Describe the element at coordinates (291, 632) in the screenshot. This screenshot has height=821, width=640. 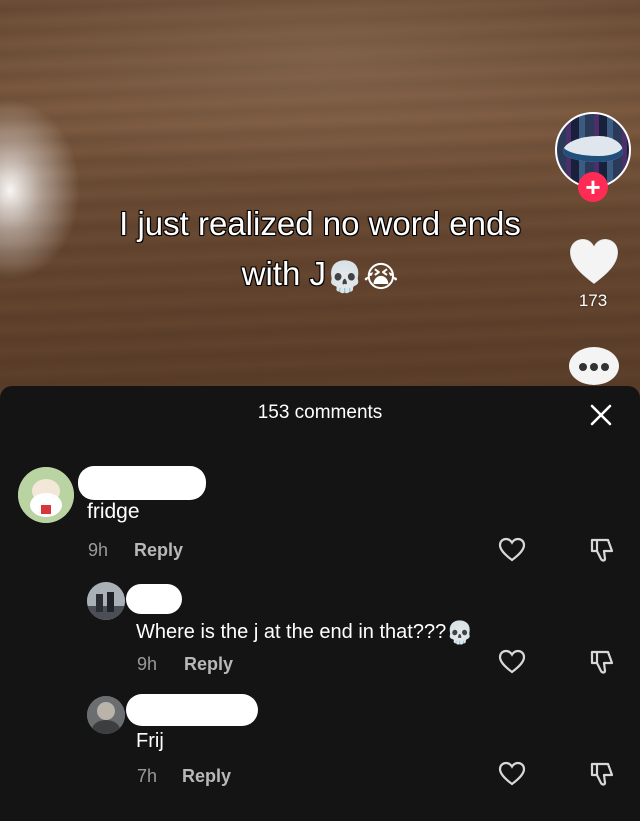
I see `comment-text-body: Where is the j at the end in that???` at that location.